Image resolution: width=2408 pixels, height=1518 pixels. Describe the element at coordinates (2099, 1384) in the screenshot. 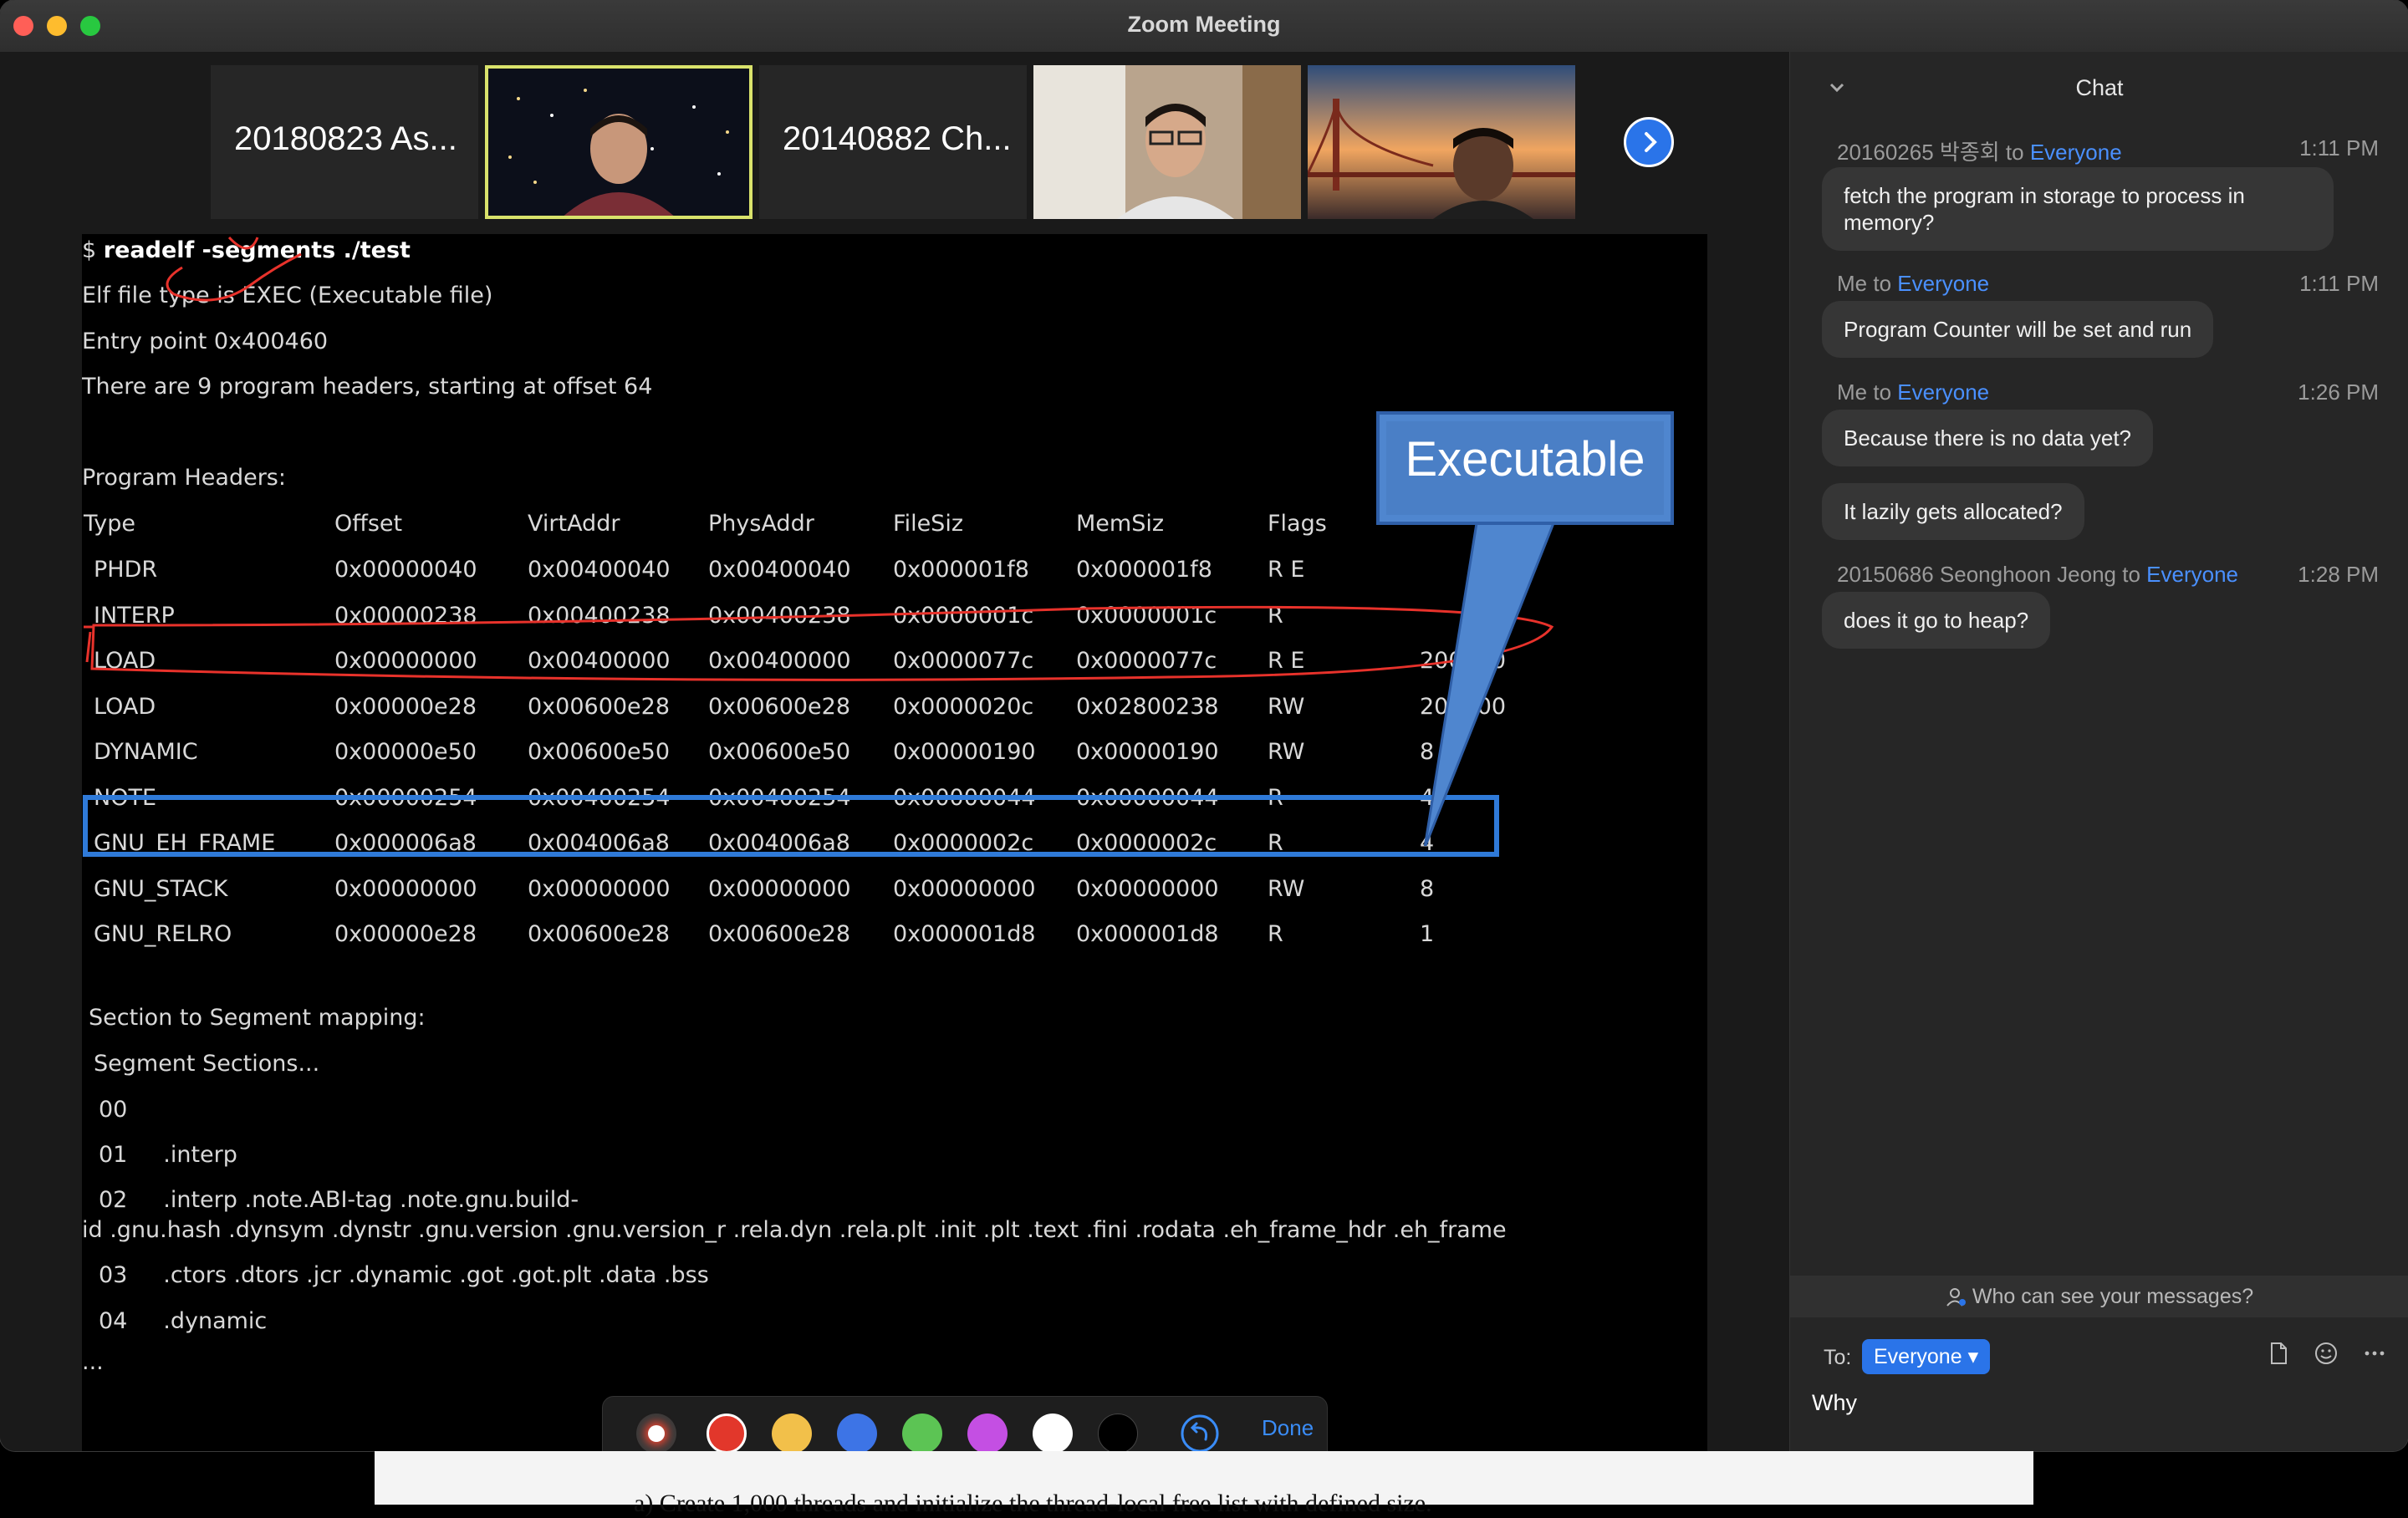

I see `chat-compose: To: Everyone ▾` at that location.